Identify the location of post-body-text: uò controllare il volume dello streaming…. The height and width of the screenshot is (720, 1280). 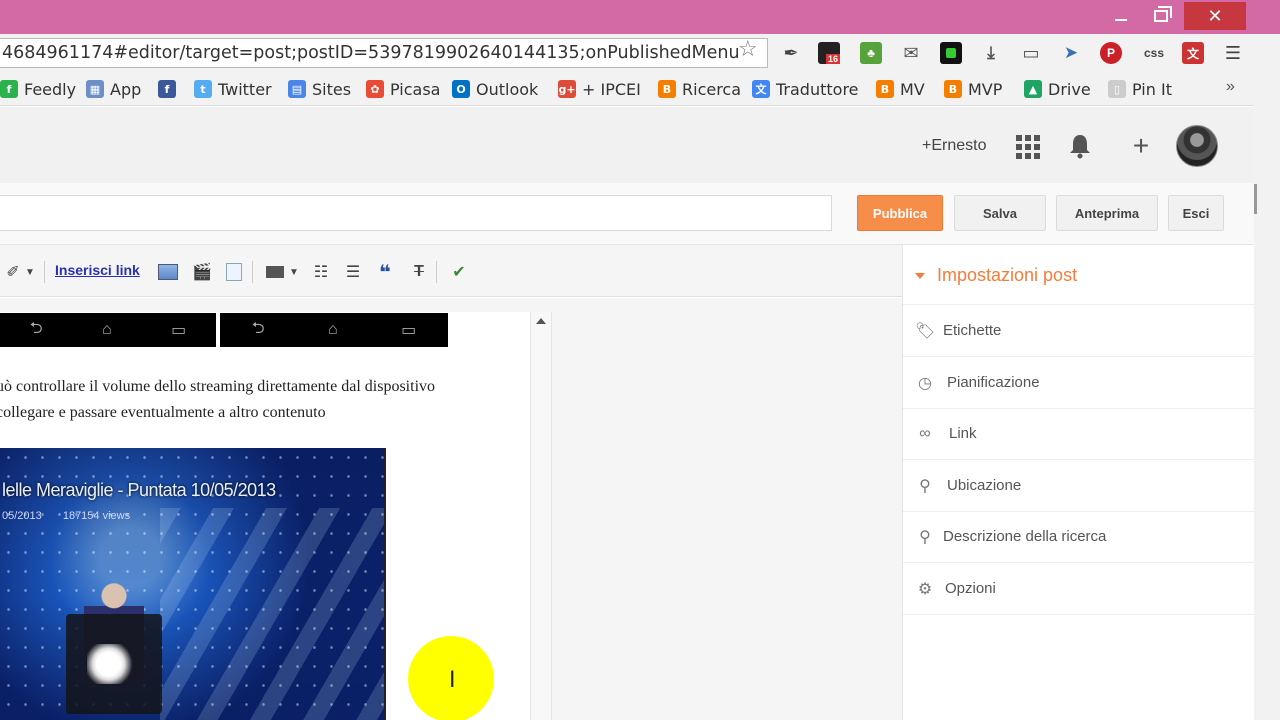
(265, 400).